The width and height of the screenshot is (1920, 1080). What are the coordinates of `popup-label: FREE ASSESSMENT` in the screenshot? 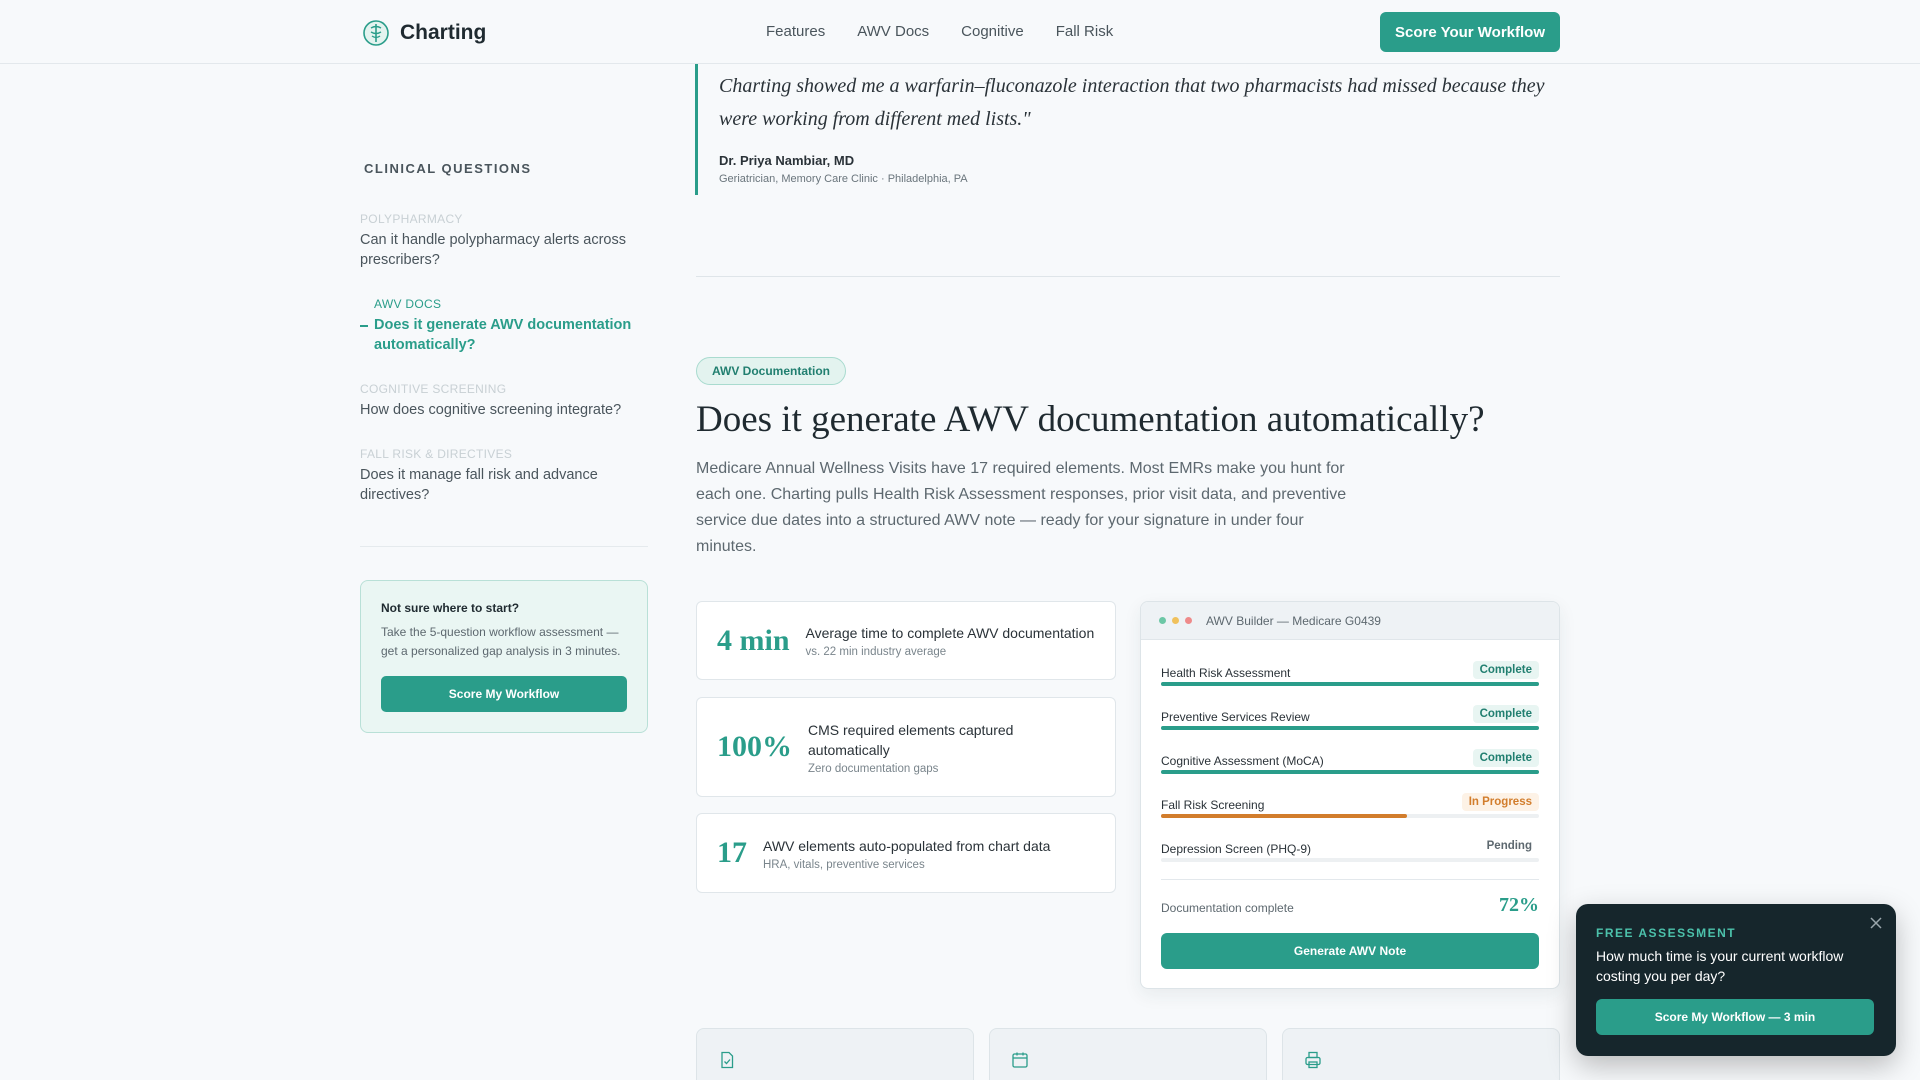 It's located at (1666, 933).